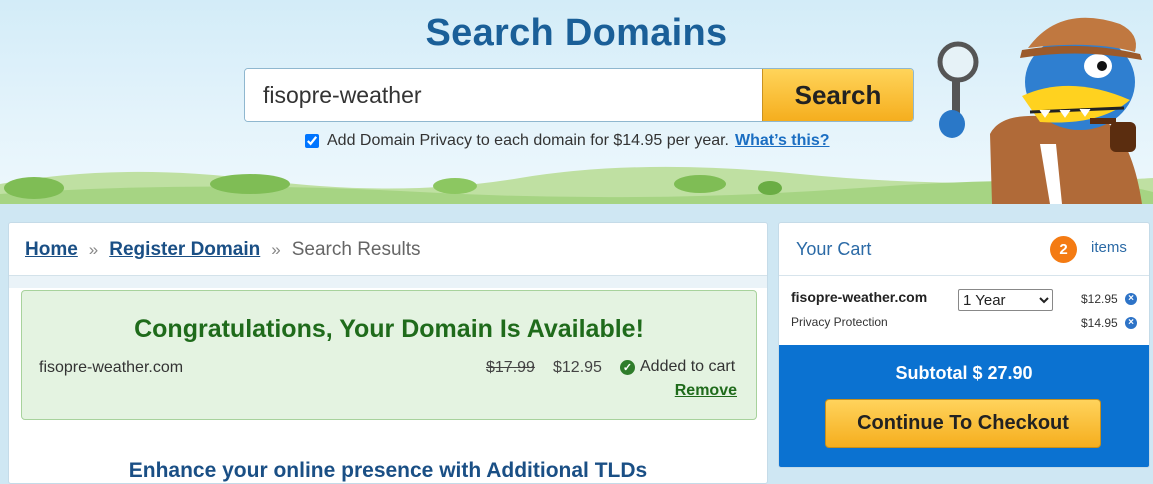 Image resolution: width=1153 pixels, height=484 pixels. Describe the element at coordinates (837, 95) in the screenshot. I see `search-button: Search` at that location.